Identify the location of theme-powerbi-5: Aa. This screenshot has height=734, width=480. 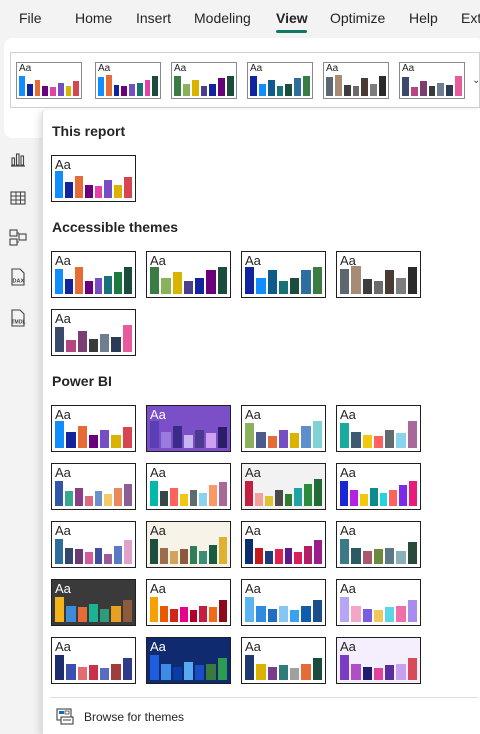
(93, 486).